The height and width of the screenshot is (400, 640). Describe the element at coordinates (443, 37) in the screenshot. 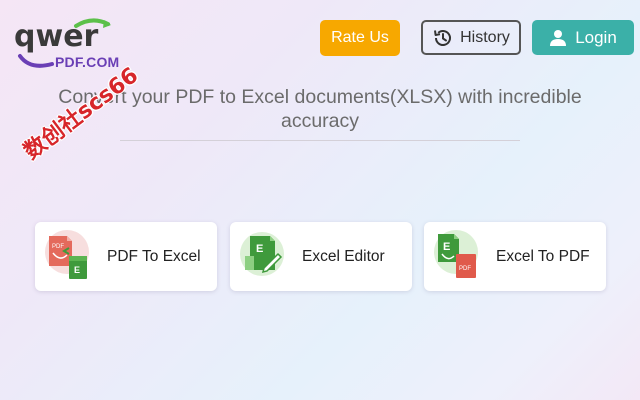

I see `history-clock-icon` at that location.